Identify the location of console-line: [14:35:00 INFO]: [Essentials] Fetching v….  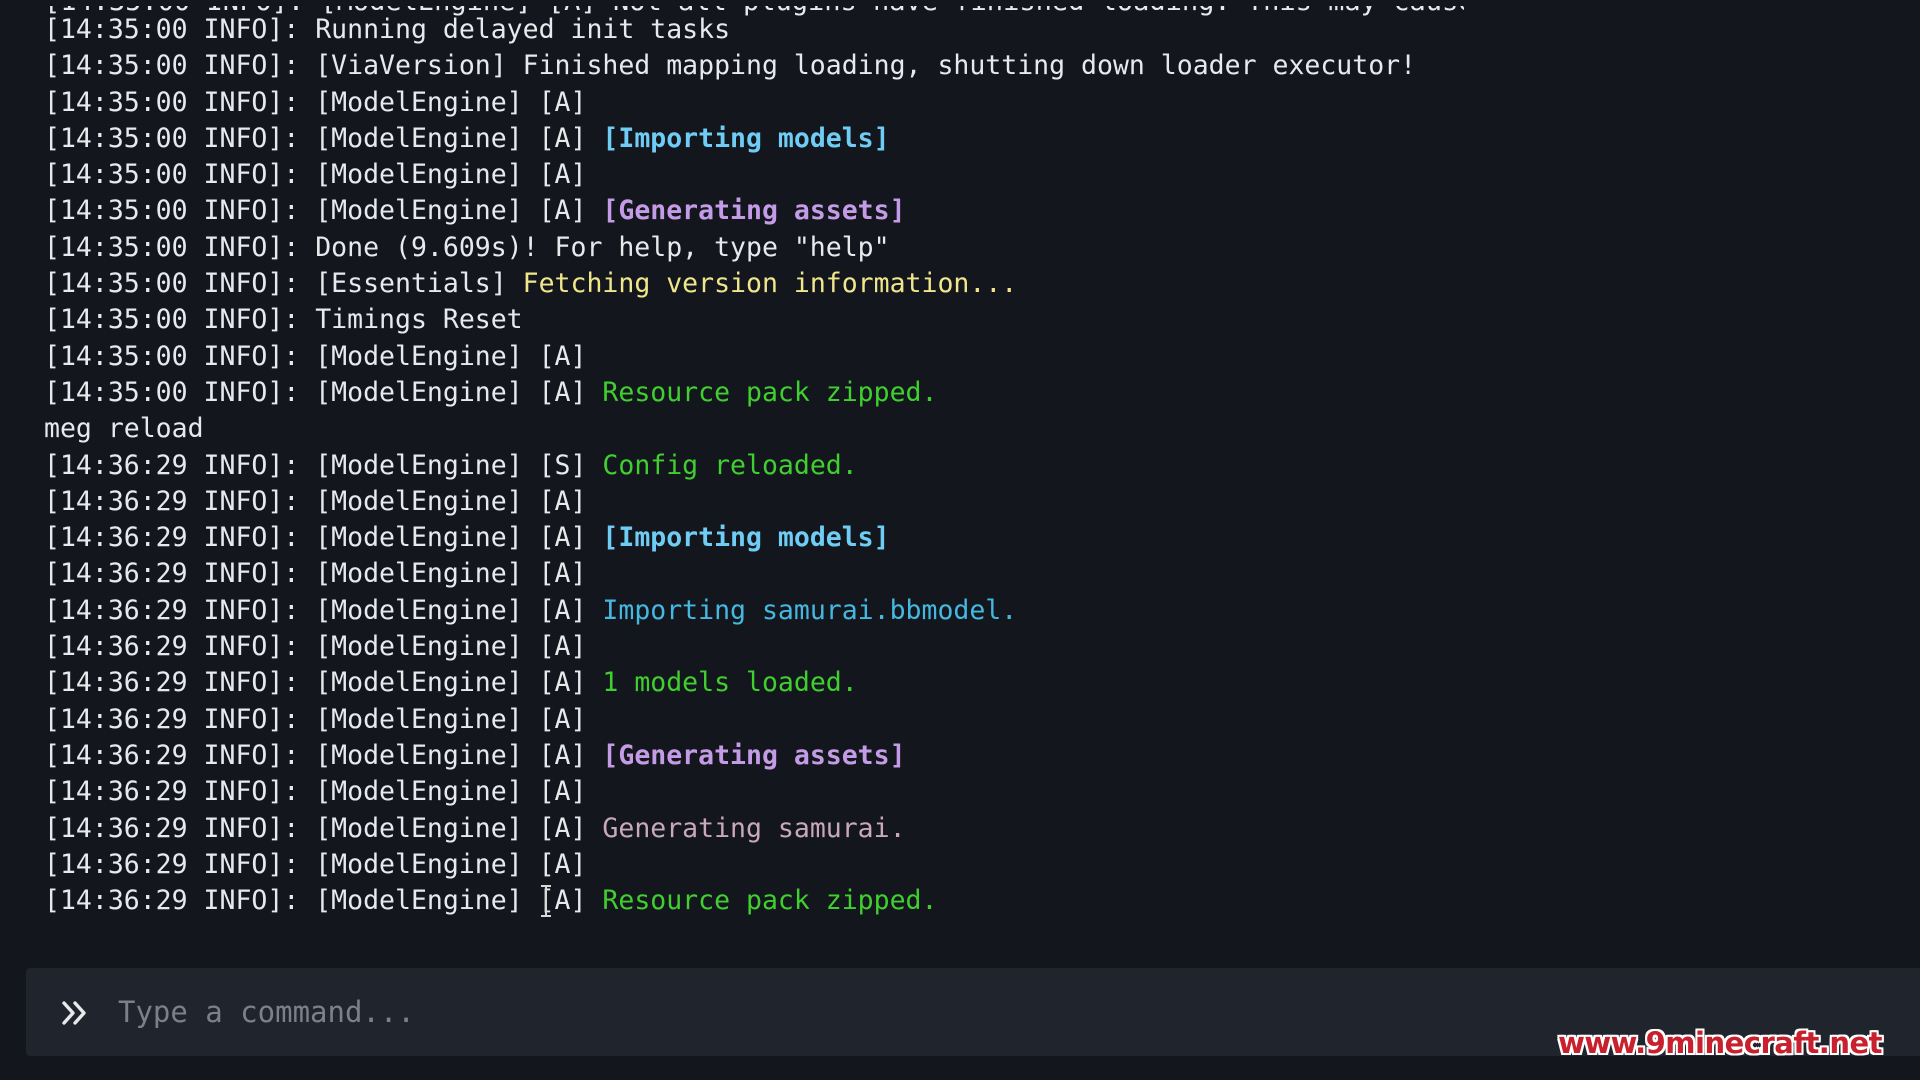
(969, 284).